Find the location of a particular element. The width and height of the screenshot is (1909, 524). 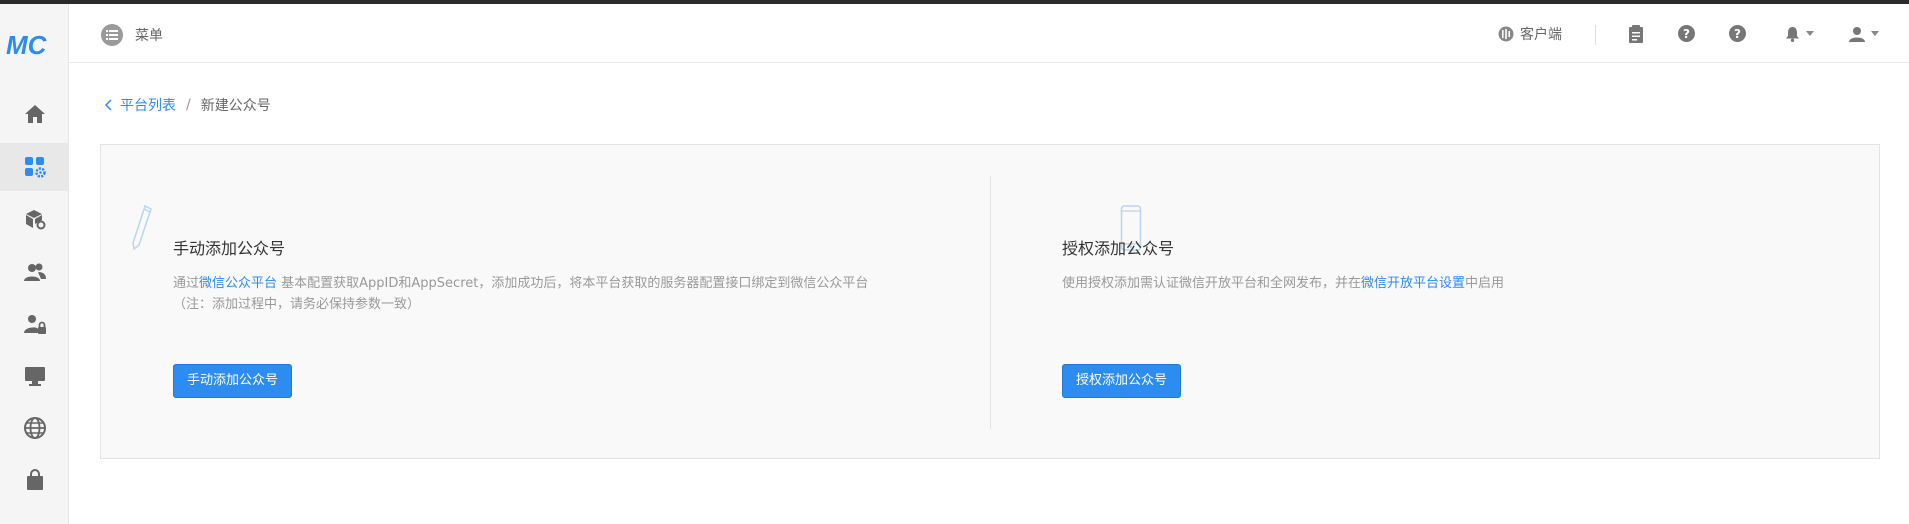

user-lock-icon is located at coordinates (34, 324).